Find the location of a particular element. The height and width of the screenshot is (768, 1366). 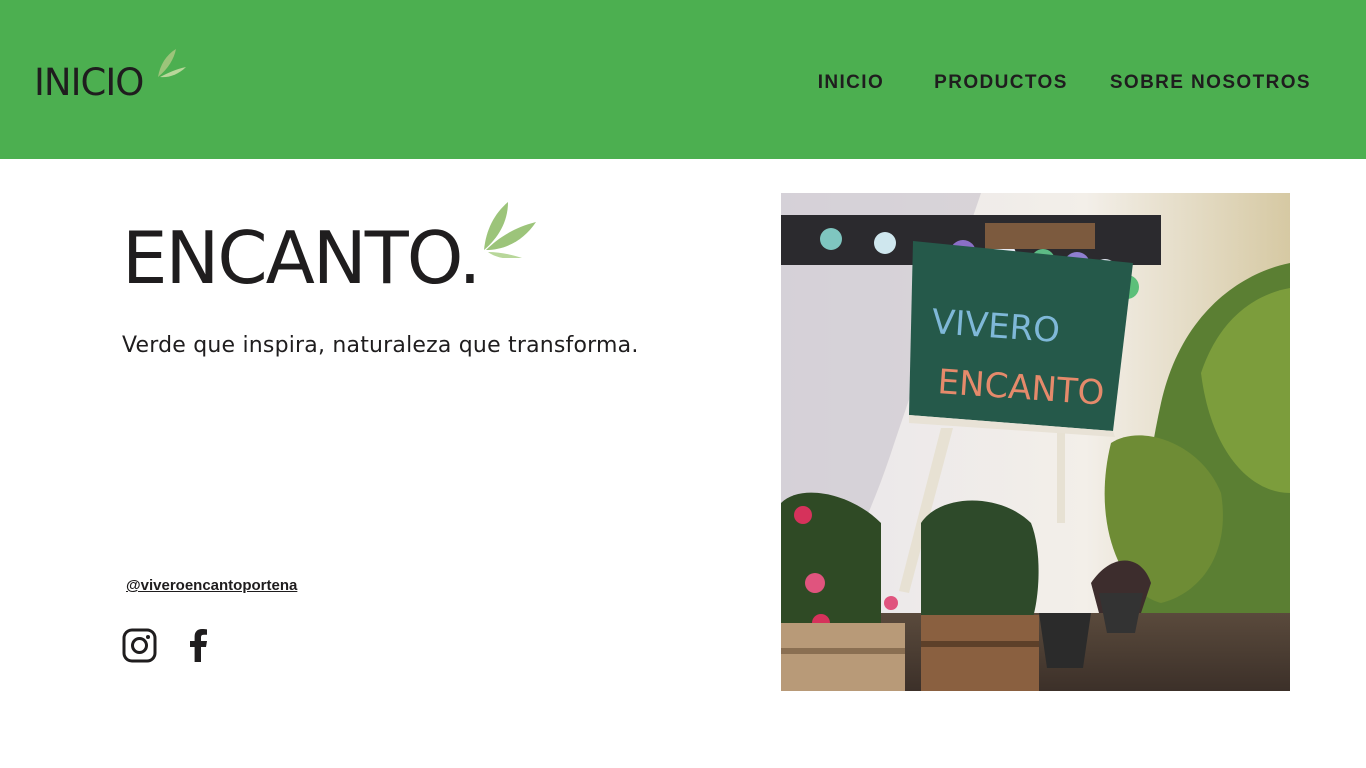

brand-block: ENCANTO. is located at coordinates (337, 255).